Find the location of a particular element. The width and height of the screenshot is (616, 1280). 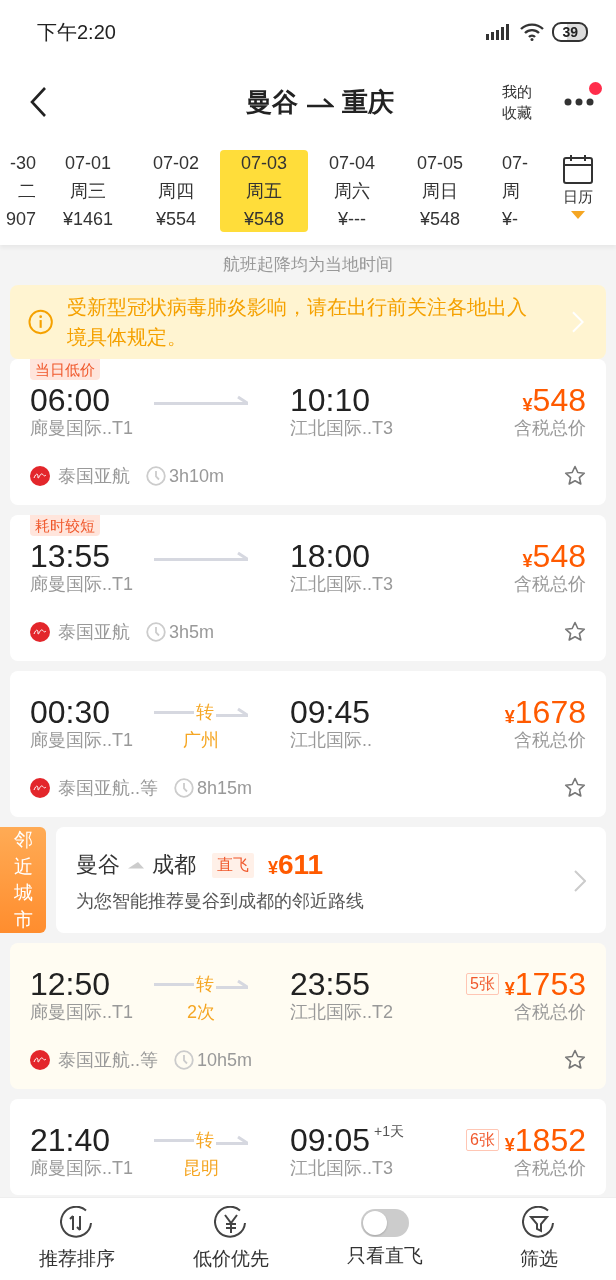

price-icon is located at coordinates (231, 1223).